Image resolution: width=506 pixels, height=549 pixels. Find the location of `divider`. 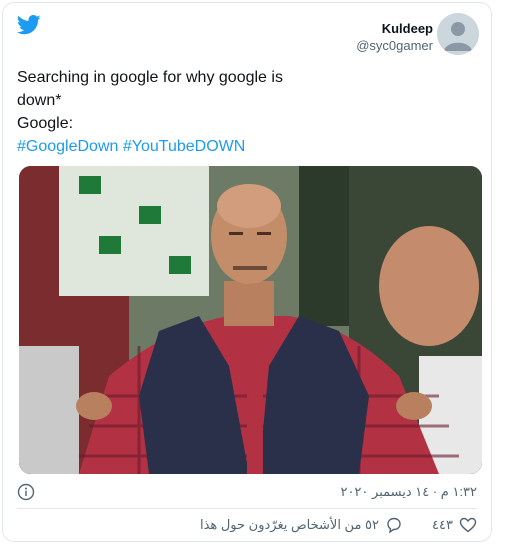

divider is located at coordinates (247, 508).